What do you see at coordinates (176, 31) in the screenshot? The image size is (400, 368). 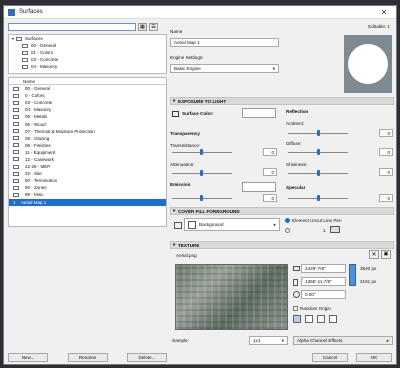 I see `name-label: Name` at bounding box center [176, 31].